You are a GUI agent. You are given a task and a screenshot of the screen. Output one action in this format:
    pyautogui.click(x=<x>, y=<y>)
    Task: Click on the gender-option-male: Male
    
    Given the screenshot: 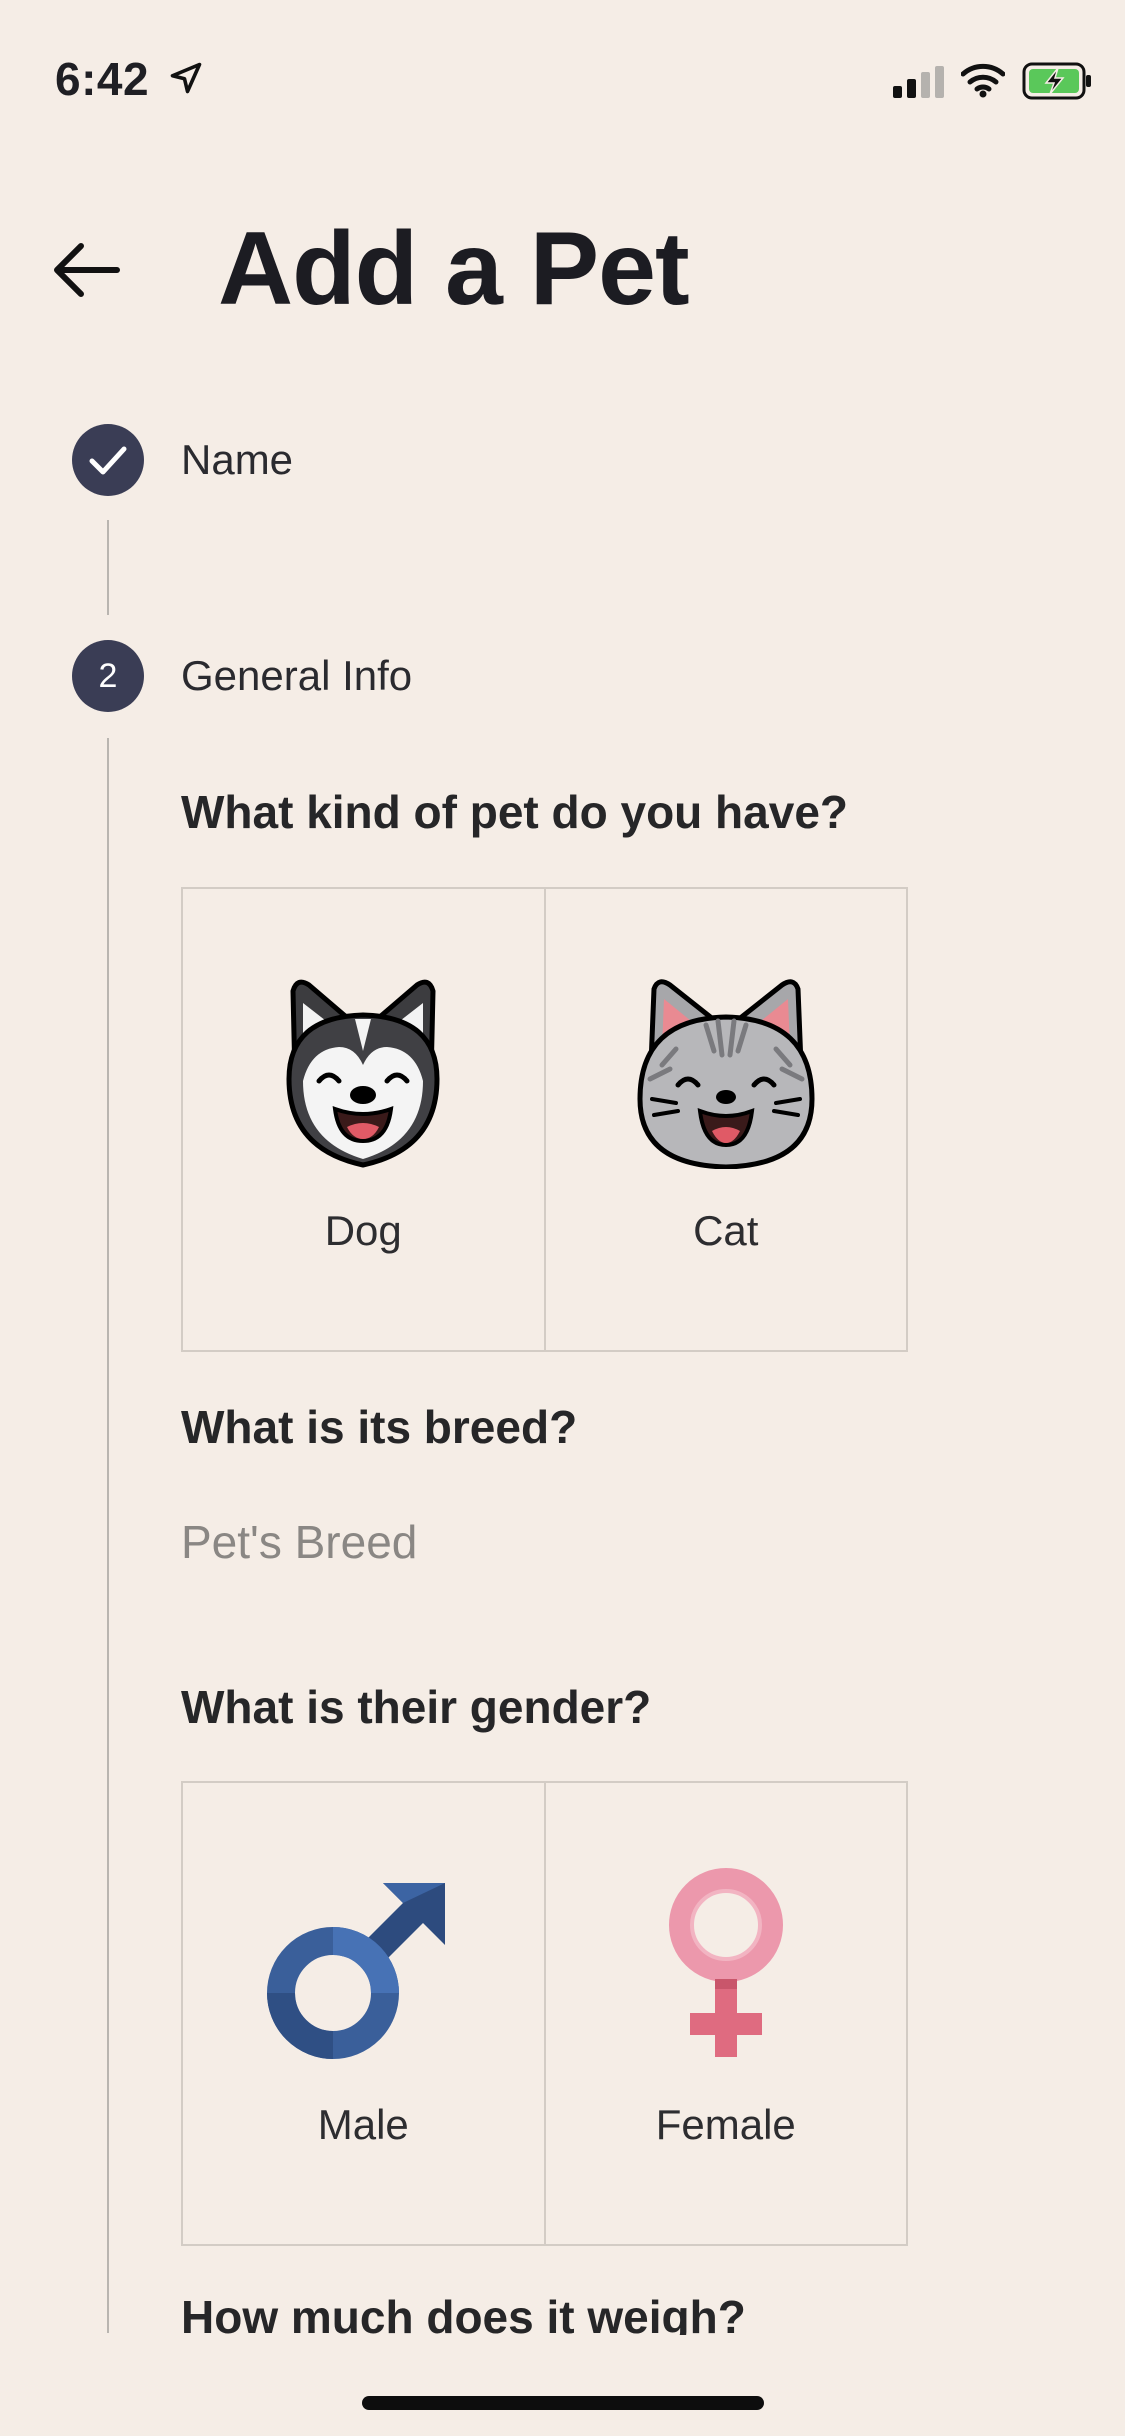 What is the action you would take?
    pyautogui.click(x=363, y=2013)
    